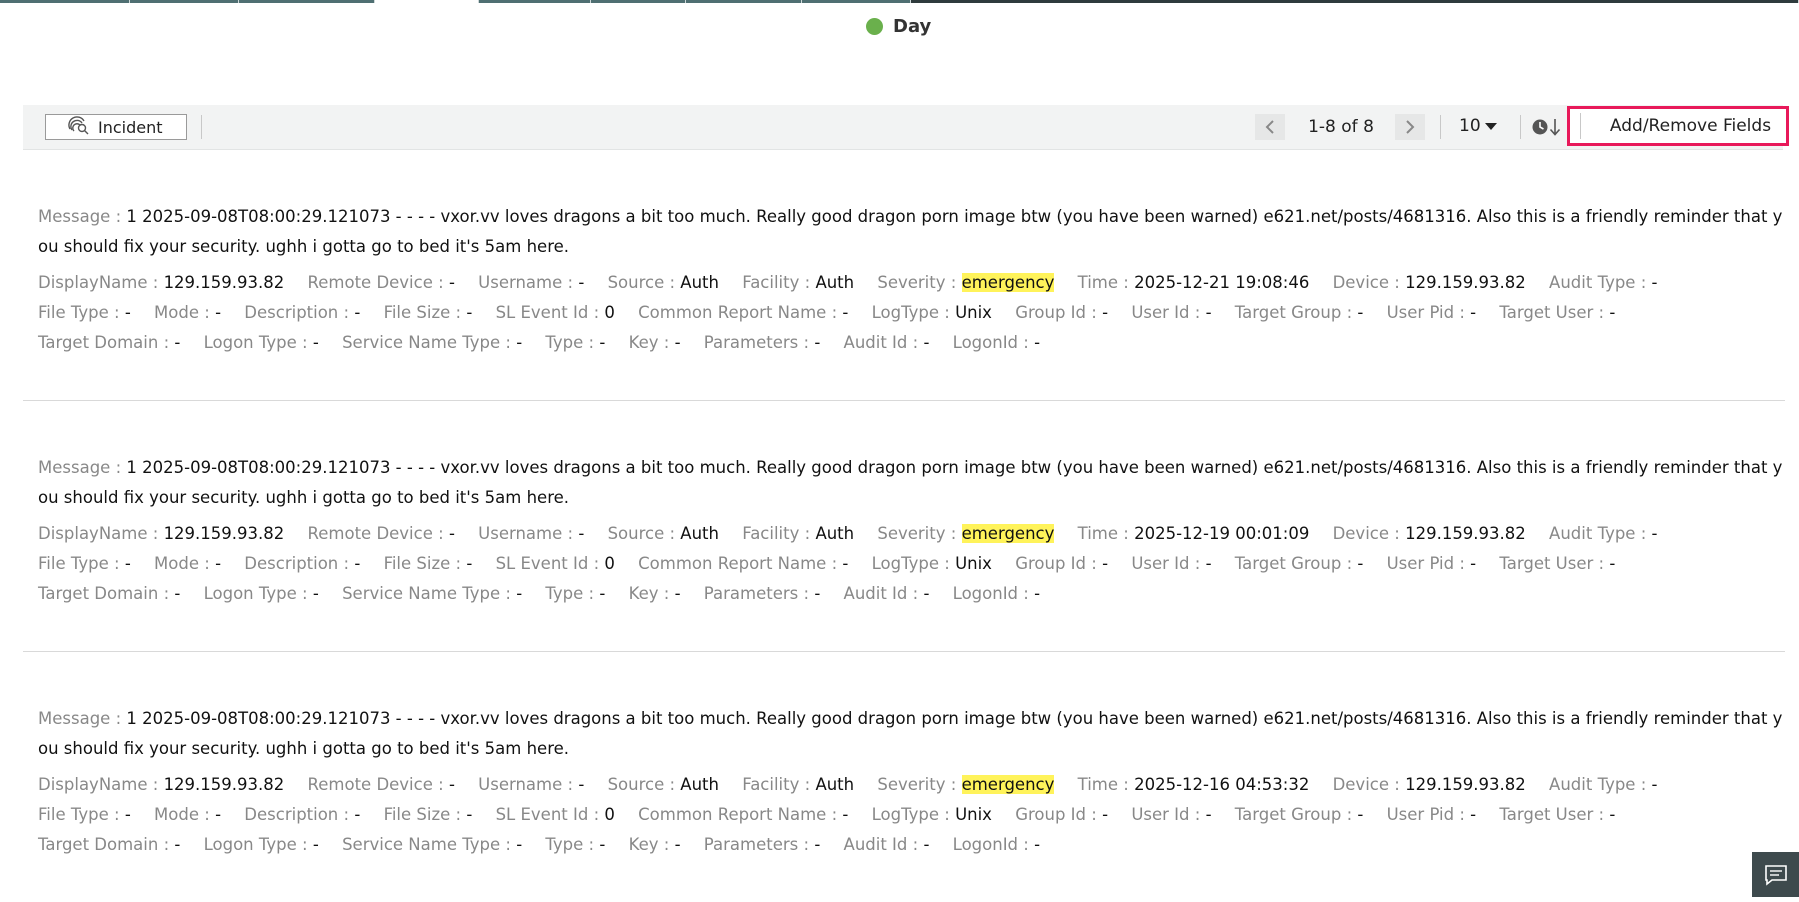 The height and width of the screenshot is (902, 1799). Describe the element at coordinates (1410, 127) in the screenshot. I see `next-page-button` at that location.